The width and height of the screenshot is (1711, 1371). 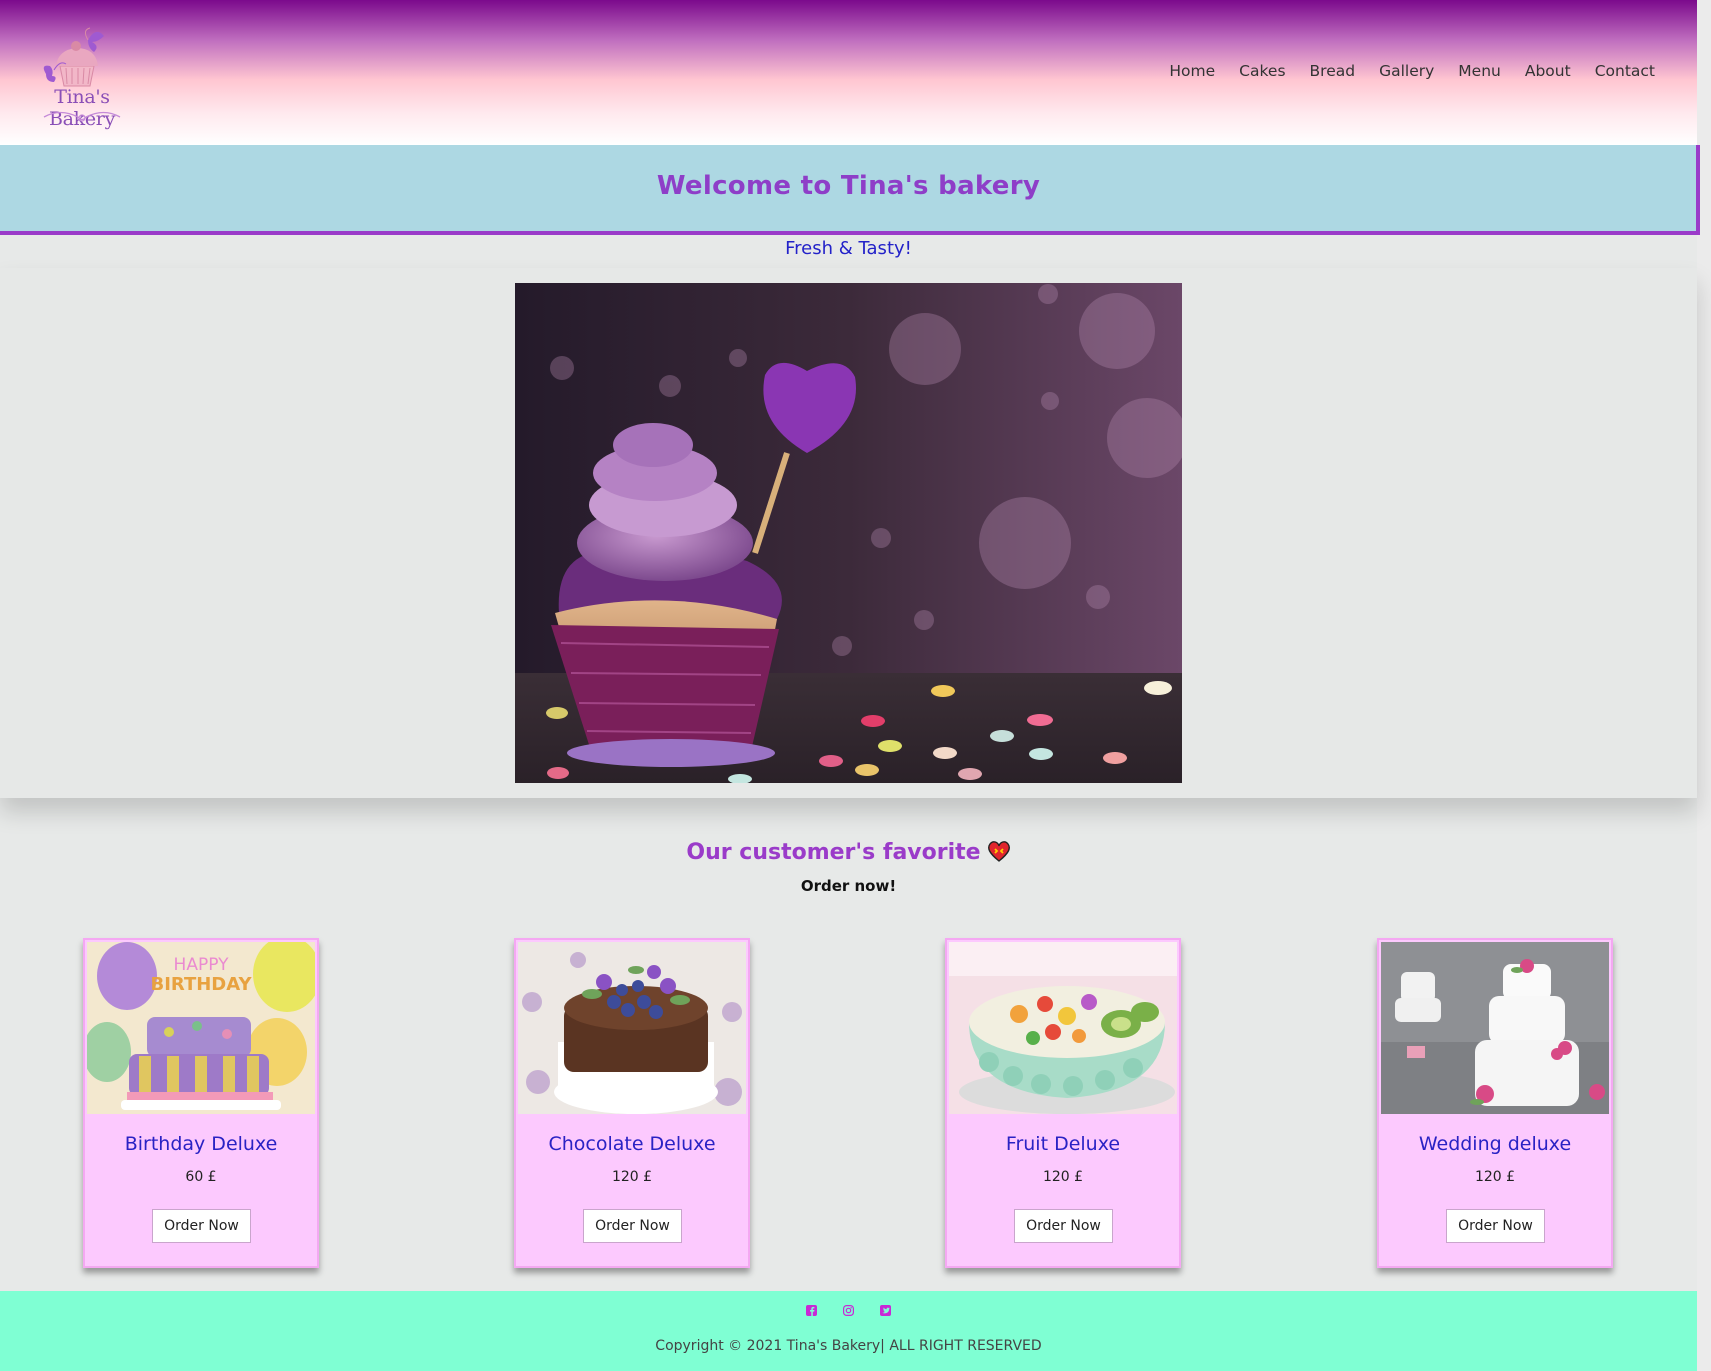 What do you see at coordinates (811, 1308) in the screenshot?
I see `facebook-icon` at bounding box center [811, 1308].